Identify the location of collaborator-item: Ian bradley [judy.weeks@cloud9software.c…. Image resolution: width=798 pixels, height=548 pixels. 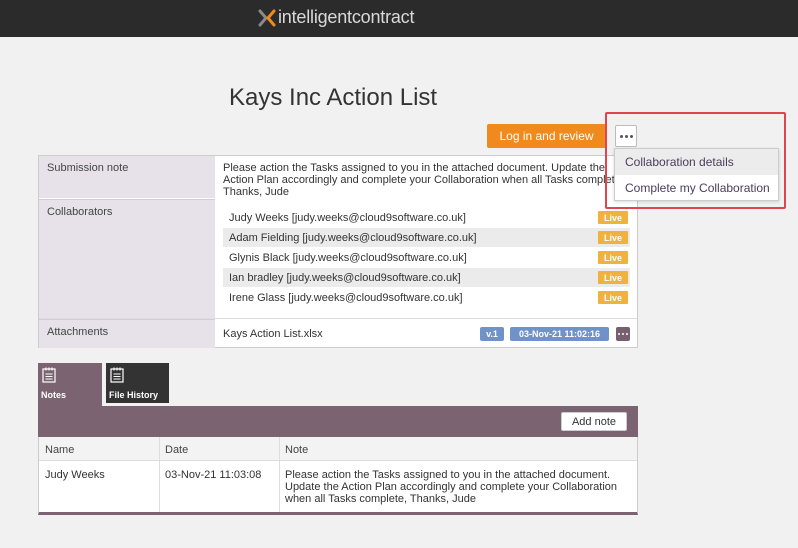
(426, 277).